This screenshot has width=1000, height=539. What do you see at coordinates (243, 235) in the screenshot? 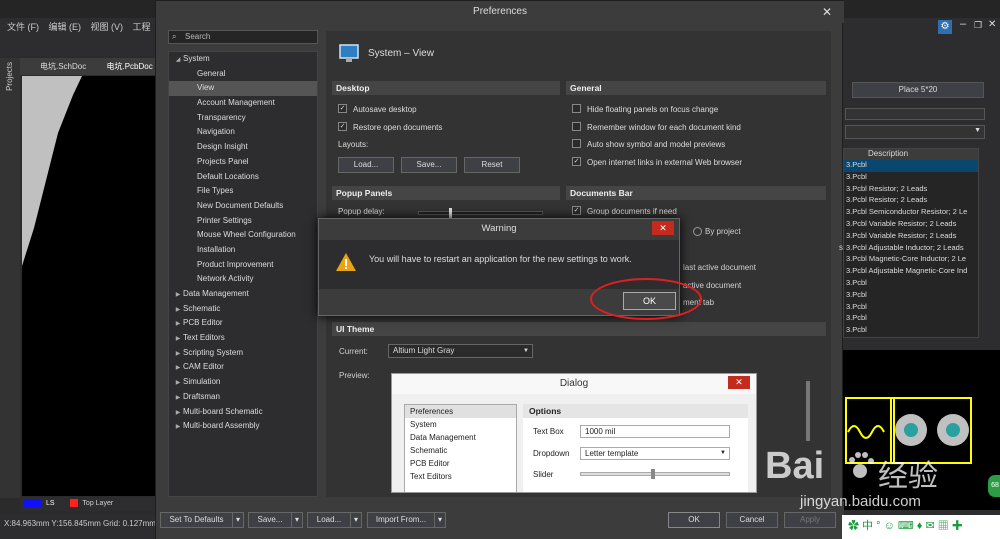
I see `tree-item: Mouse Wheel Configuration` at bounding box center [243, 235].